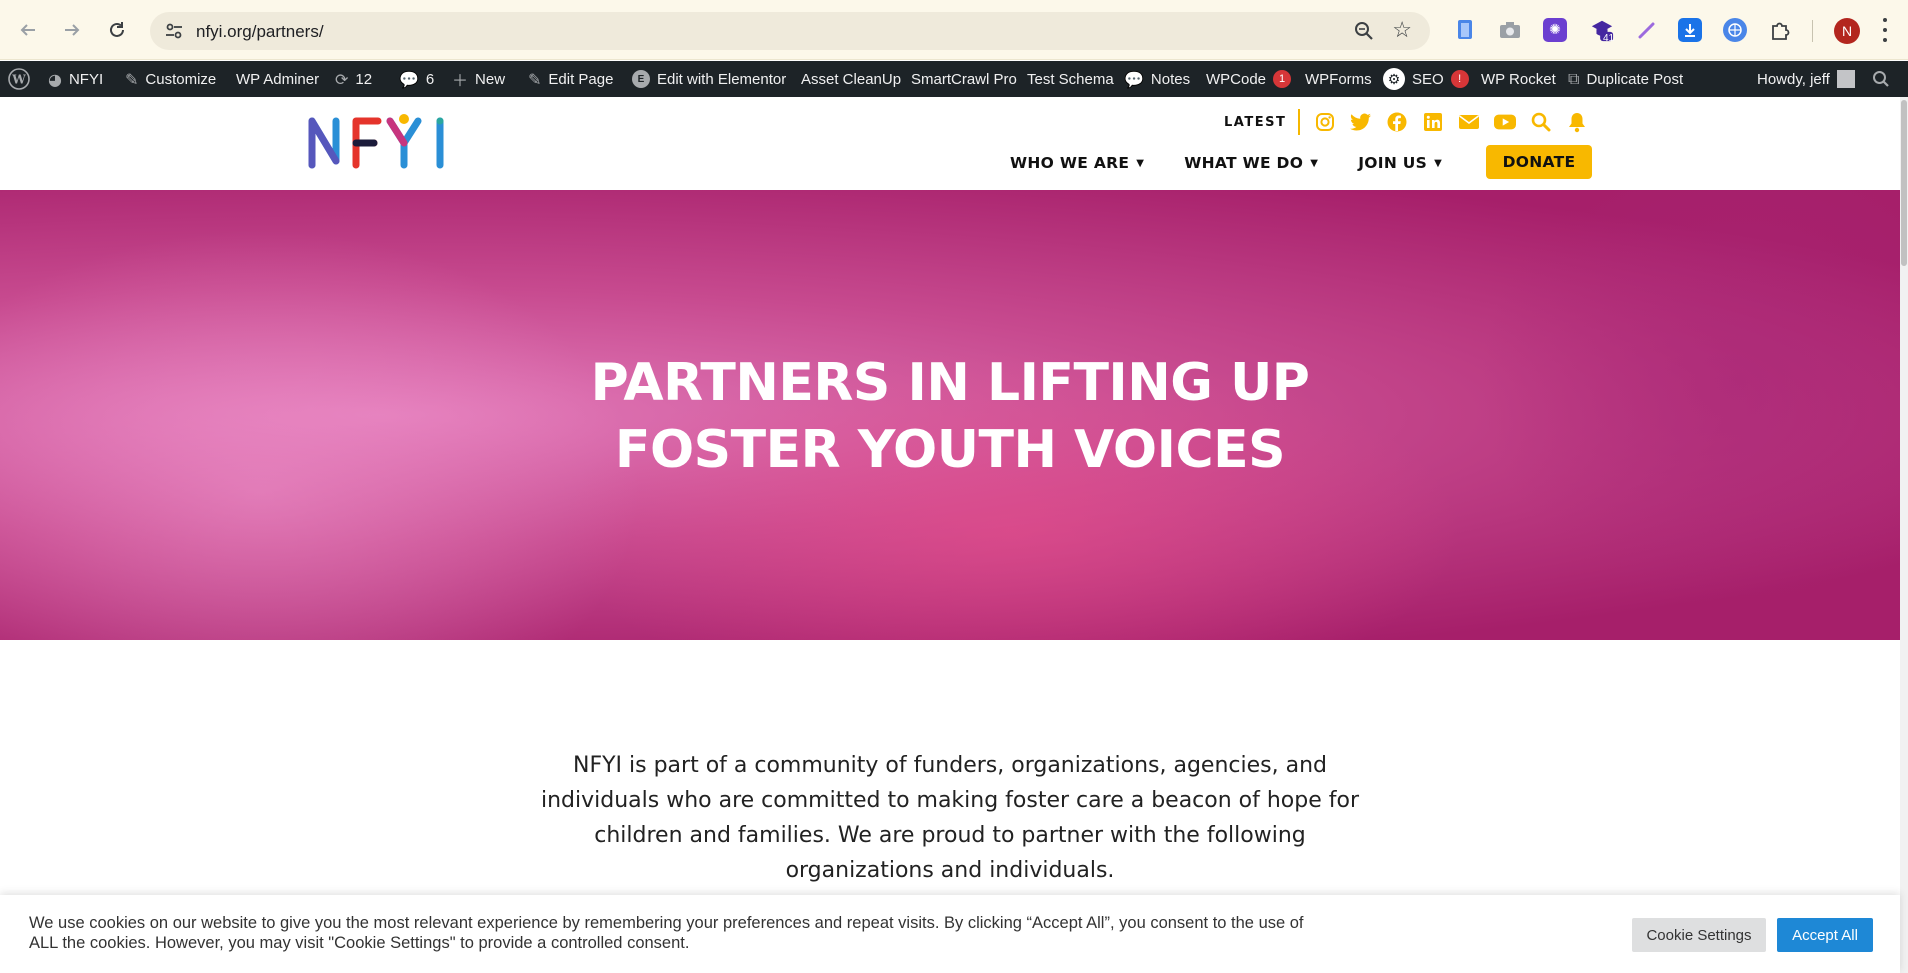  I want to click on seo-gear-icon: ⚙, so click(1394, 79).